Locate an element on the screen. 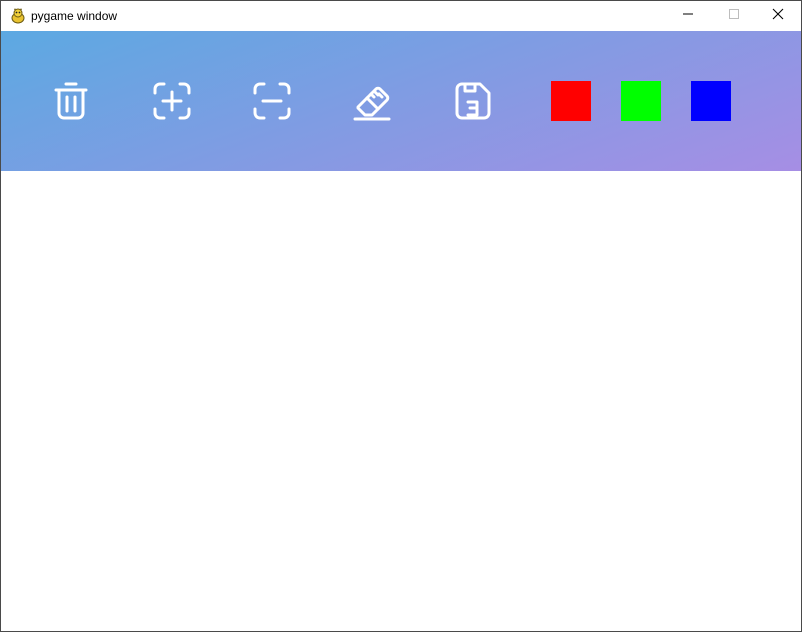 This screenshot has width=802, height=632. close-button is located at coordinates (778, 16).